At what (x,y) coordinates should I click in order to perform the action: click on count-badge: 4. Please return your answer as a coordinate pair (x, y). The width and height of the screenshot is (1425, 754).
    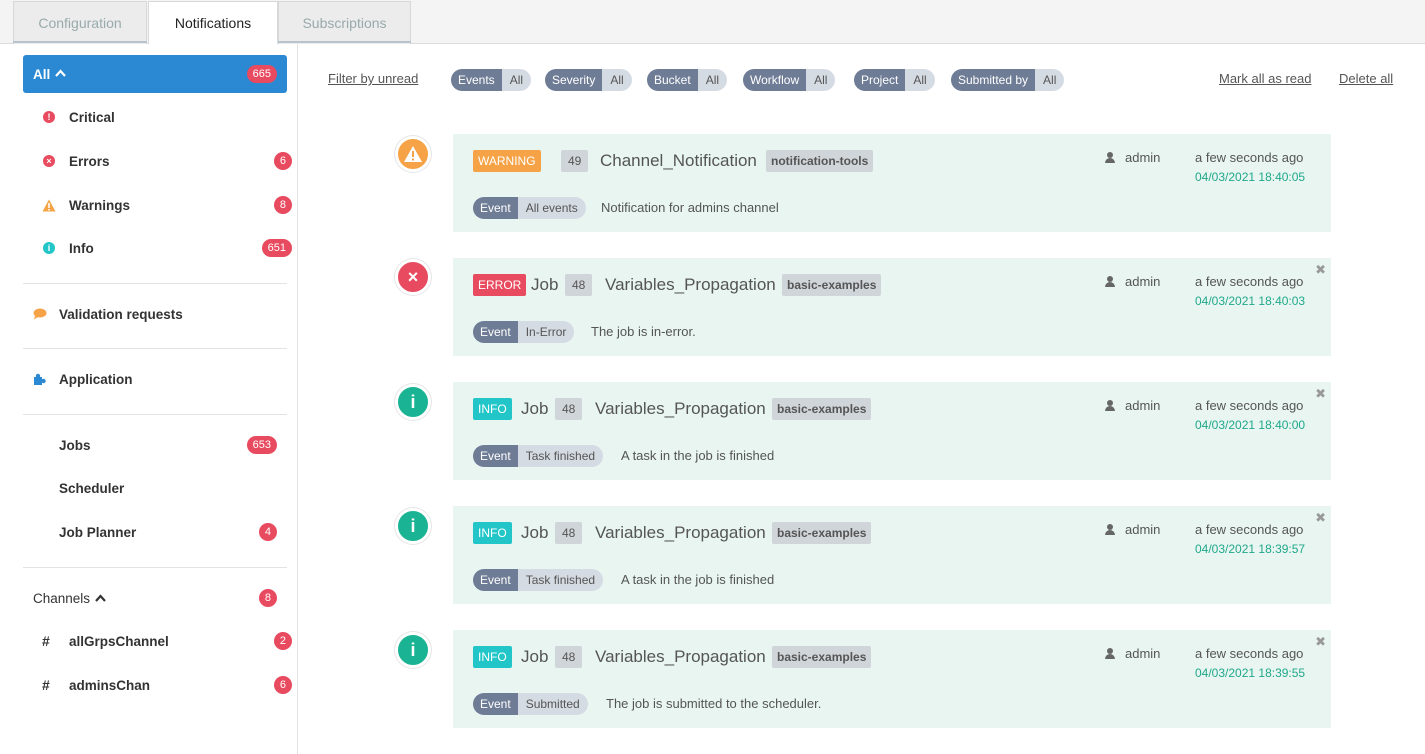
    Looking at the image, I should click on (267, 532).